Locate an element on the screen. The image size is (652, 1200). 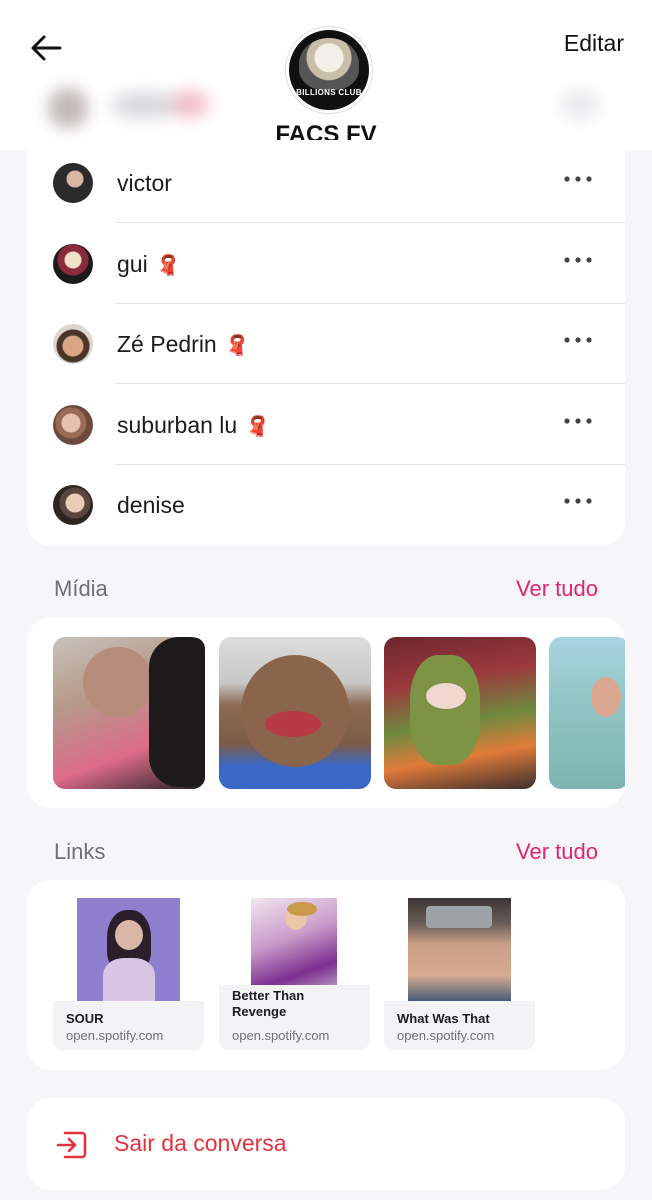
link-preview: SOUR open.spotify.com is located at coordinates (128, 974).